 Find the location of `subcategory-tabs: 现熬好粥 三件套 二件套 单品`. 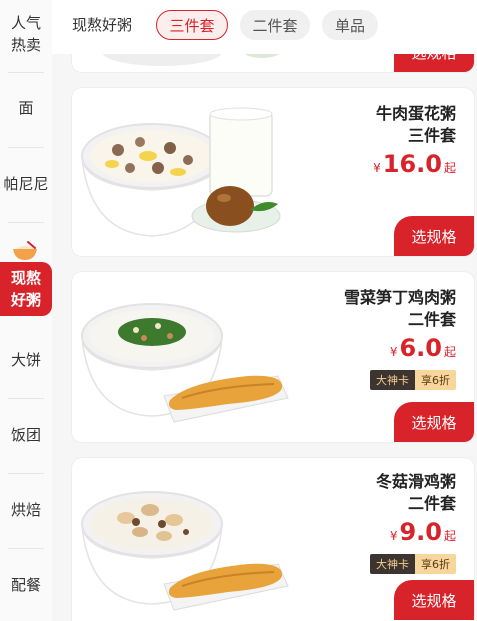

subcategory-tabs: 现熬好粥 三件套 二件套 单品 is located at coordinates (264, 27).